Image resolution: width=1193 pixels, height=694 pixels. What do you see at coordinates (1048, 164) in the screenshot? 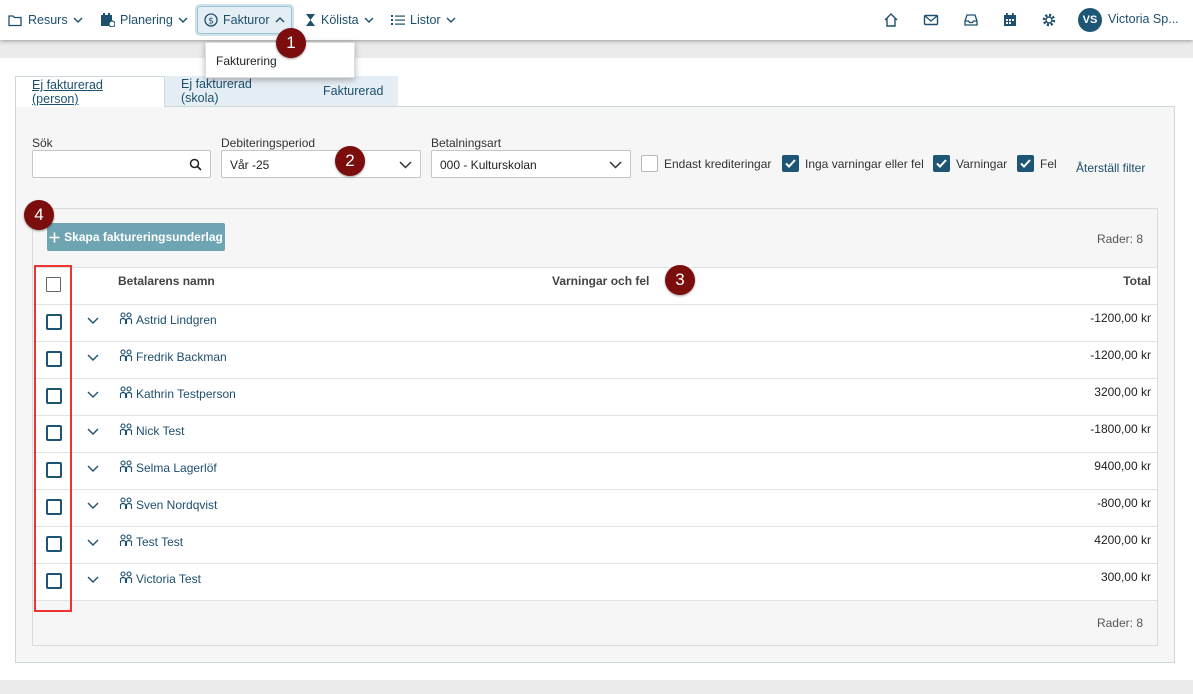
I see `checkbox-label: Fel` at bounding box center [1048, 164].